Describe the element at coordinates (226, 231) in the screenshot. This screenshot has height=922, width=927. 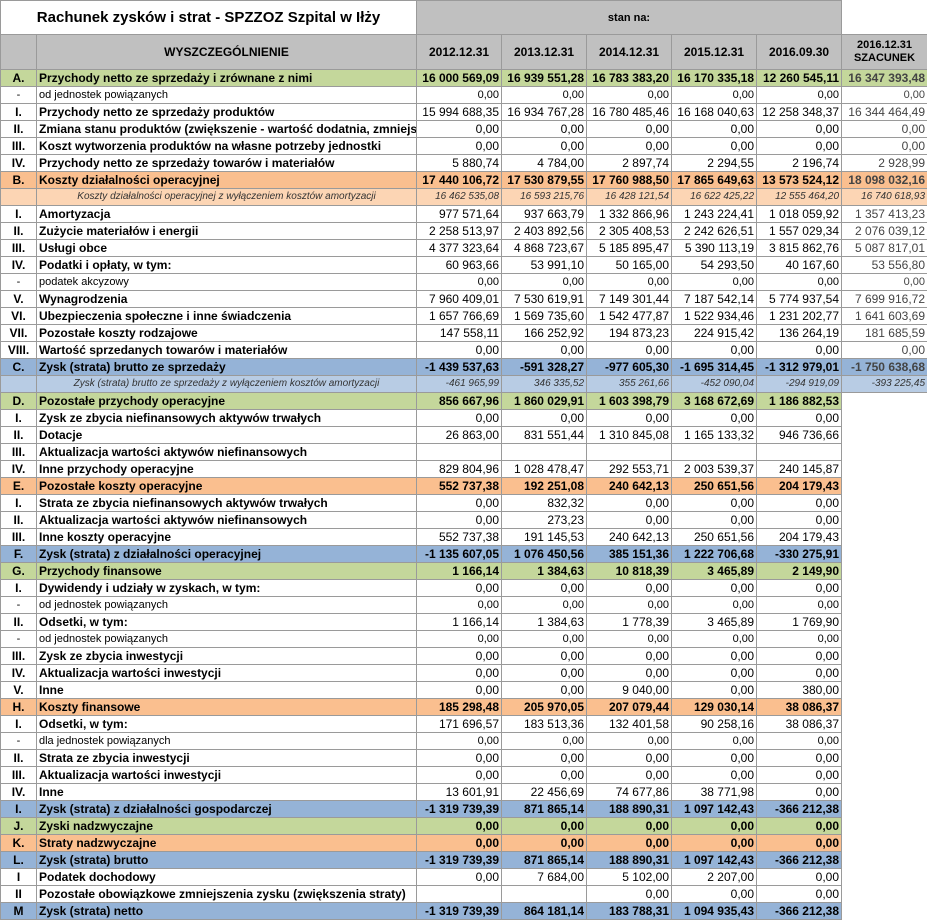
I see `row-name: Zużycie materiałów i energii` at that location.